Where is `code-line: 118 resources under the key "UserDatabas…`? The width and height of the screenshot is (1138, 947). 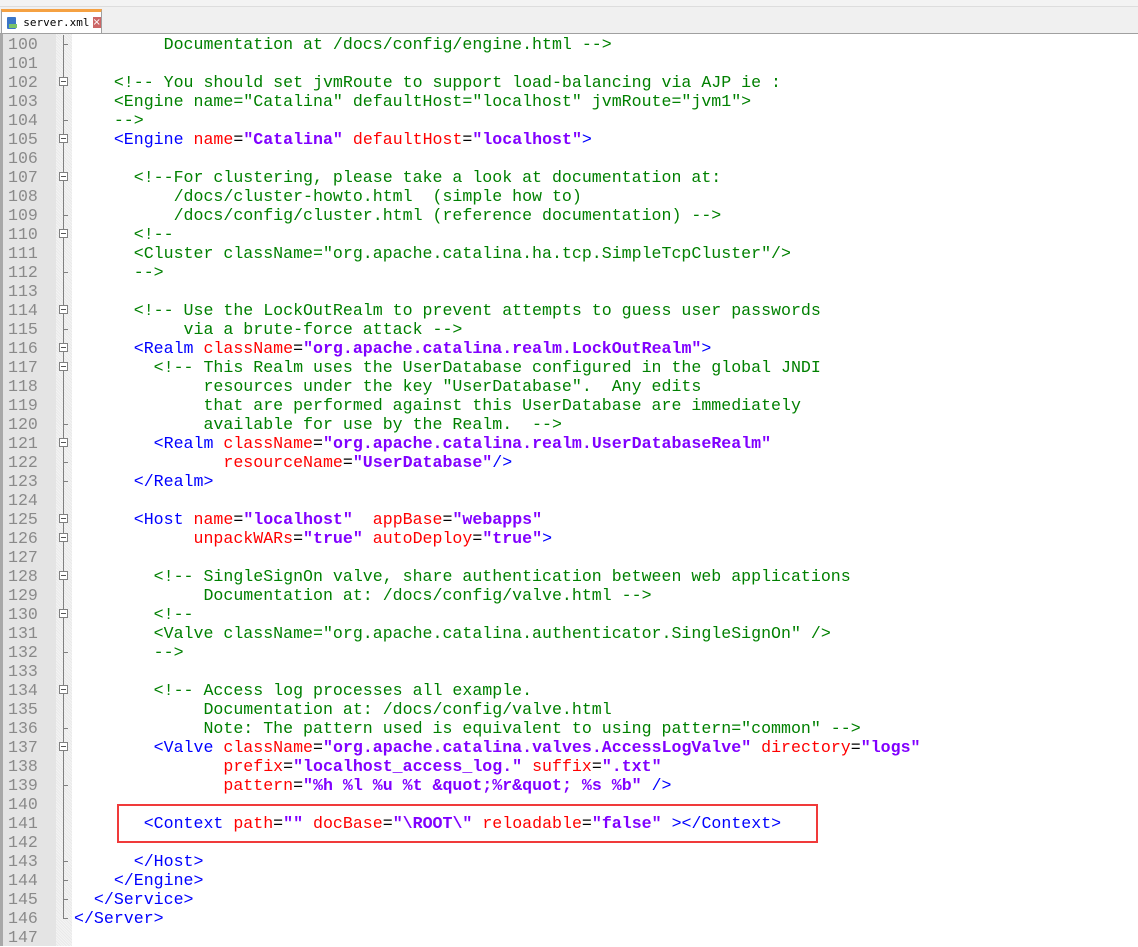 code-line: 118 resources under the key "UserDatabas… is located at coordinates (569, 386).